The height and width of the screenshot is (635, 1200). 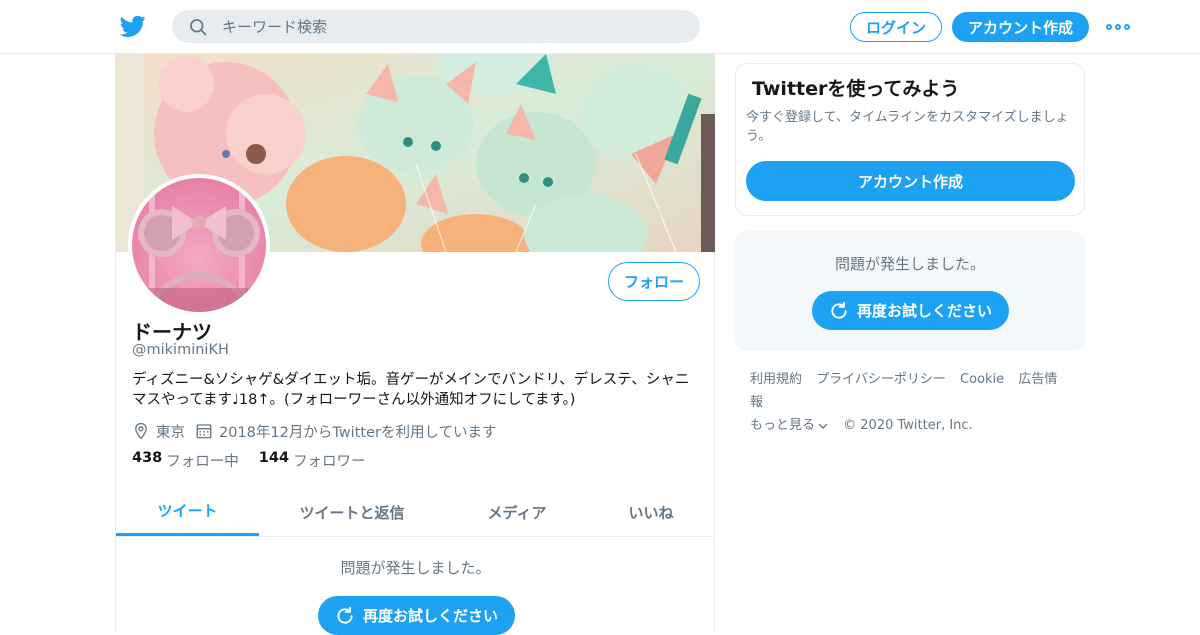 I want to click on chevron-down-icon, so click(x=823, y=426).